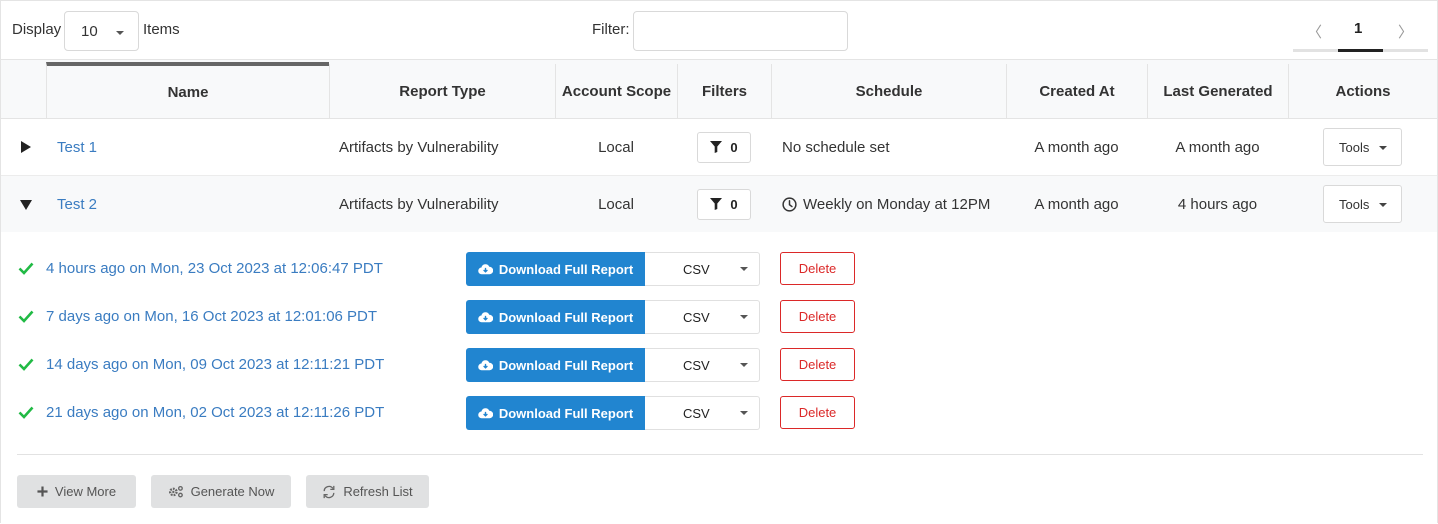 The height and width of the screenshot is (524, 1438). Describe the element at coordinates (85, 491) in the screenshot. I see `view-more-label: View More` at that location.